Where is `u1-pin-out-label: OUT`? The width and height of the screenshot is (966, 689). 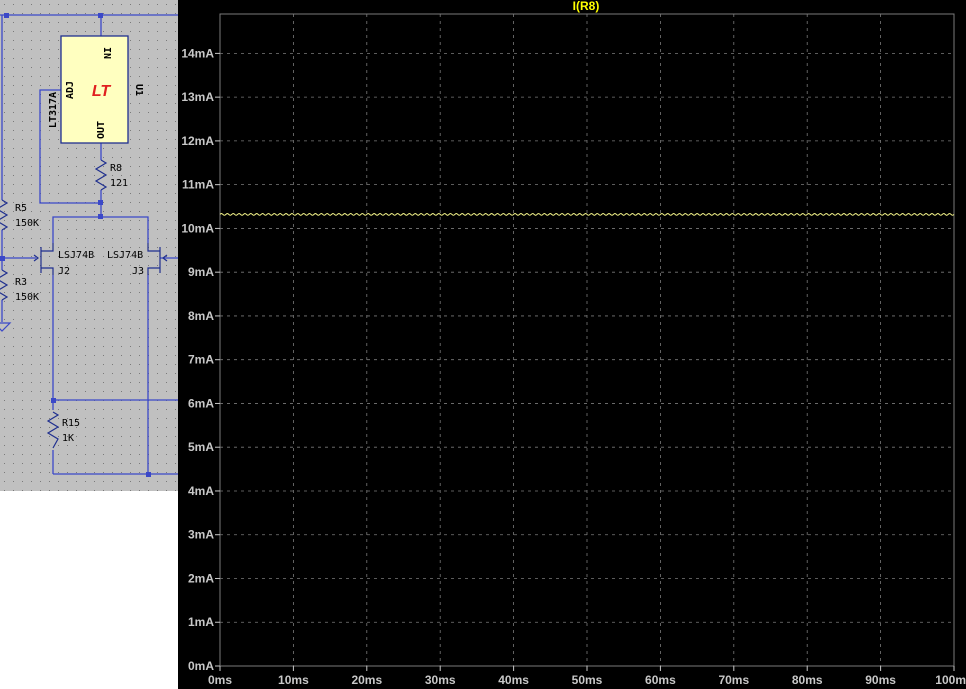 u1-pin-out-label: OUT is located at coordinates (101, 130).